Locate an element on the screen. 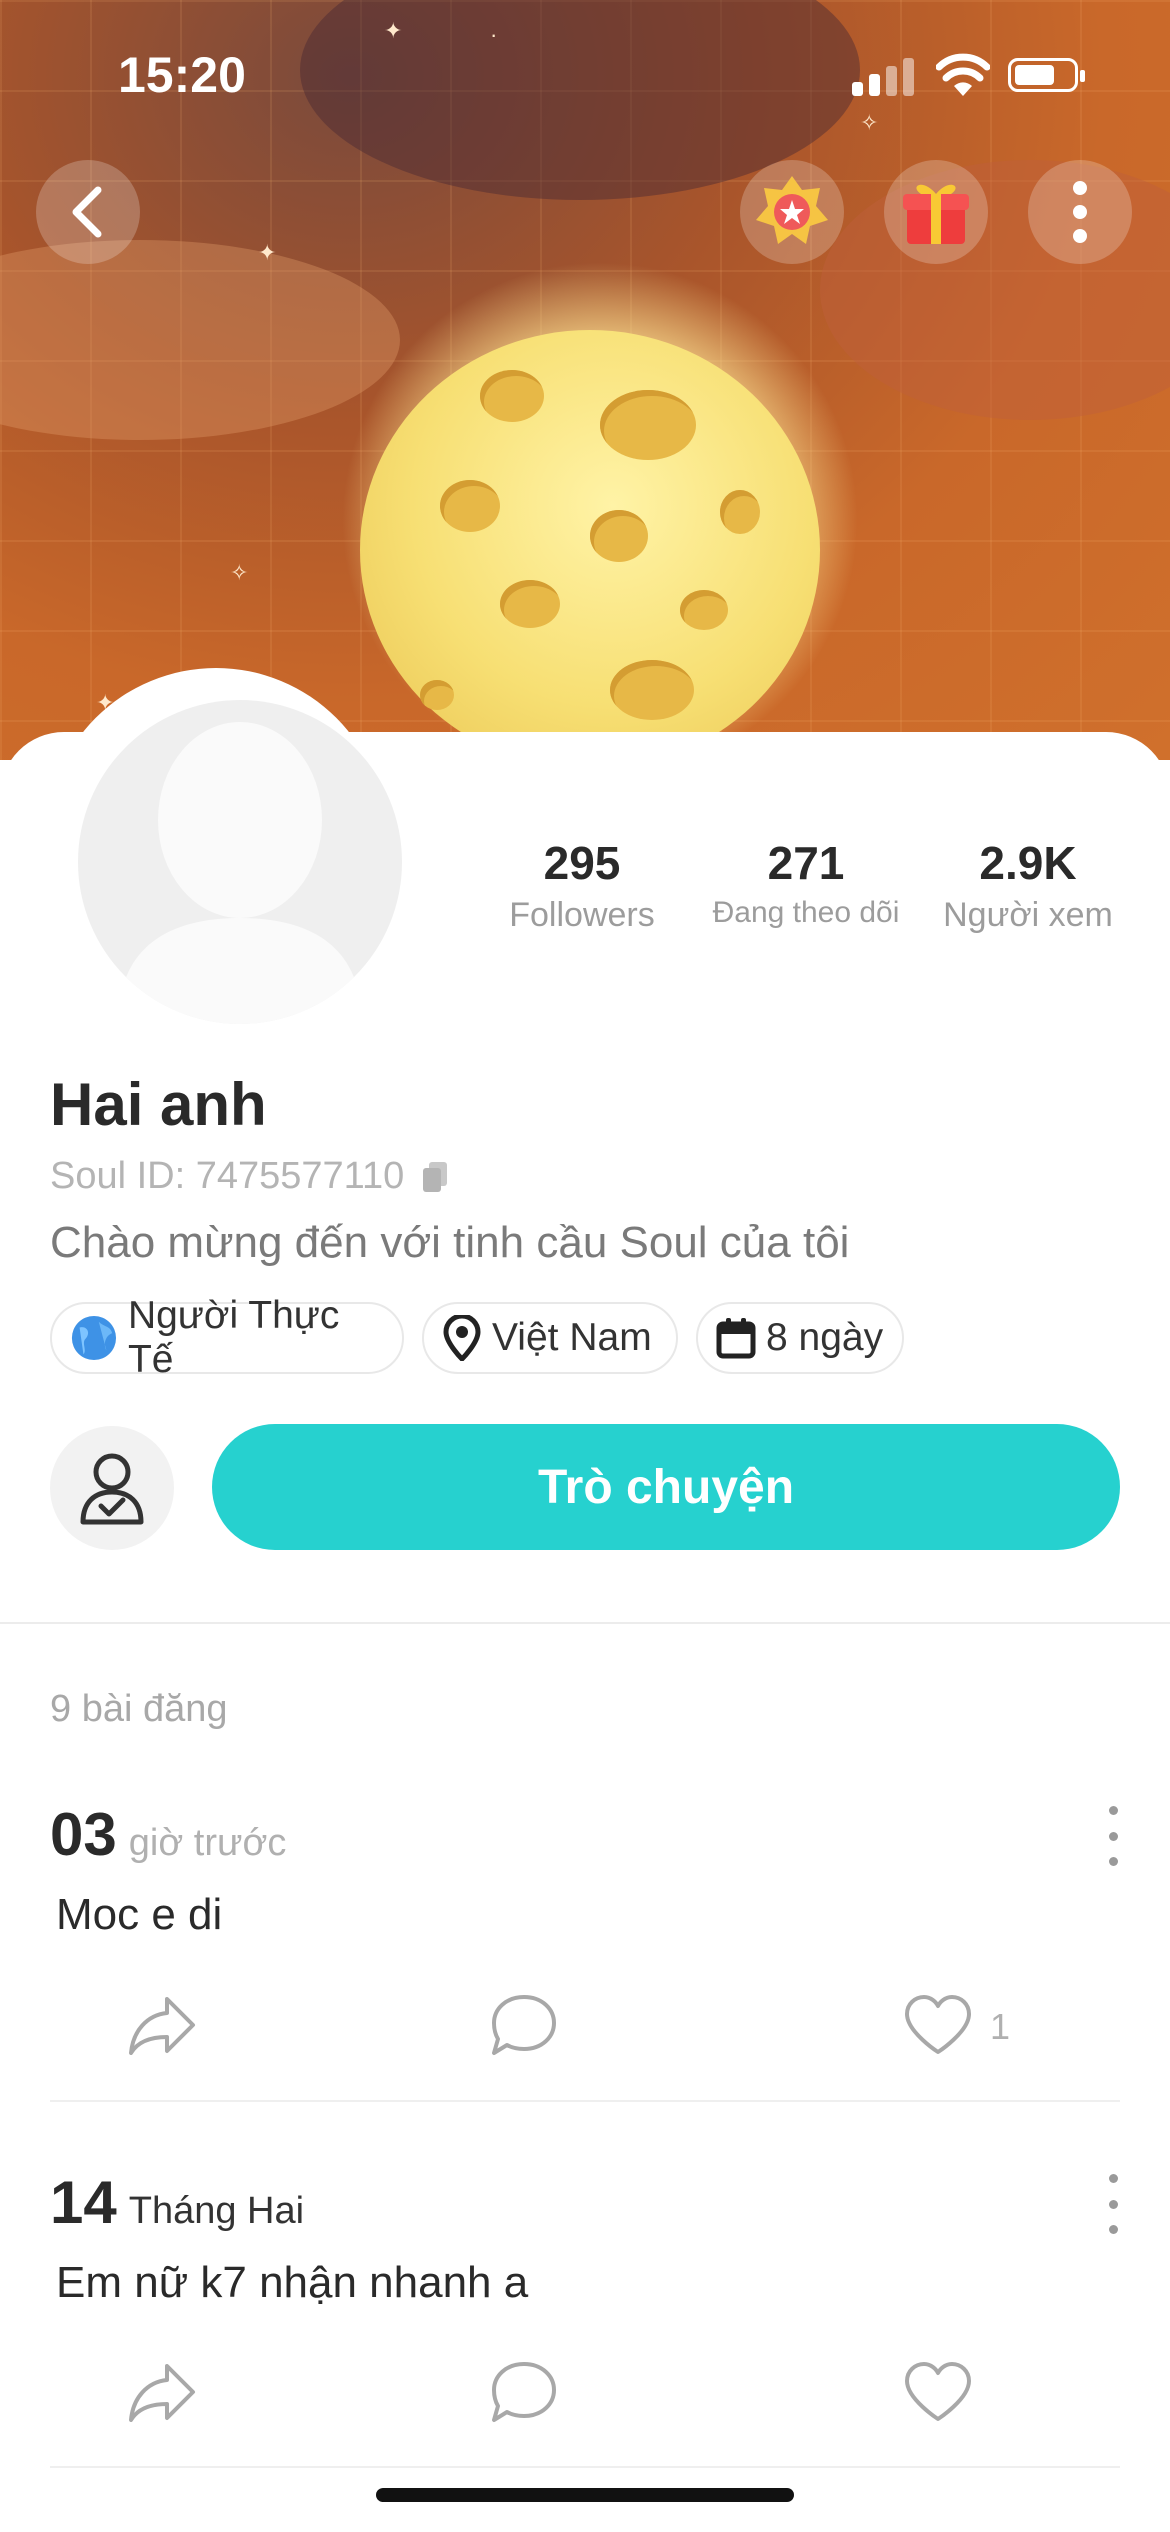 This screenshot has width=1170, height=2532. post-date: 03 giờ trước is located at coordinates (168, 1834).